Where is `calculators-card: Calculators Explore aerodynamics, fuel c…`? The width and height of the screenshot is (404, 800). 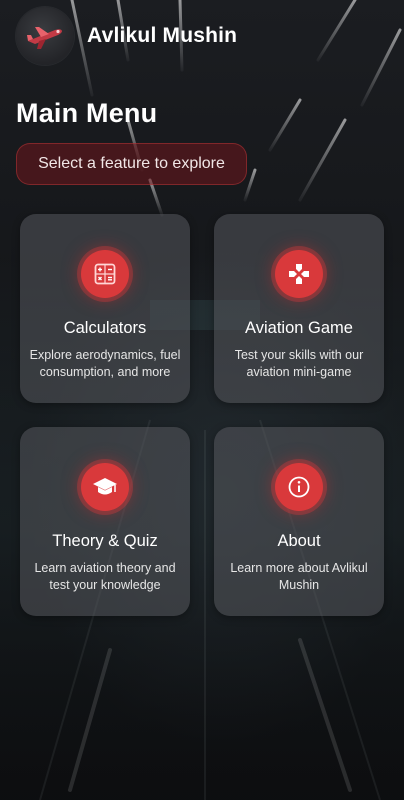
calculators-card: Calculators Explore aerodynamics, fuel c… is located at coordinates (105, 308).